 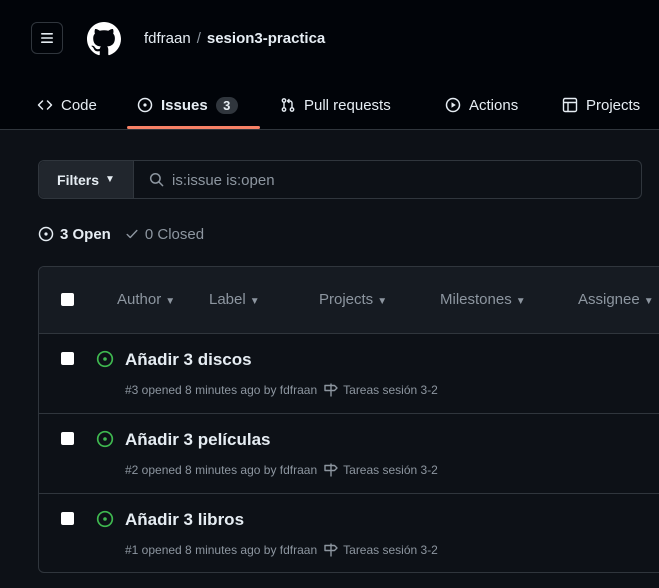 What do you see at coordinates (132, 234) in the screenshot?
I see `check-icon` at bounding box center [132, 234].